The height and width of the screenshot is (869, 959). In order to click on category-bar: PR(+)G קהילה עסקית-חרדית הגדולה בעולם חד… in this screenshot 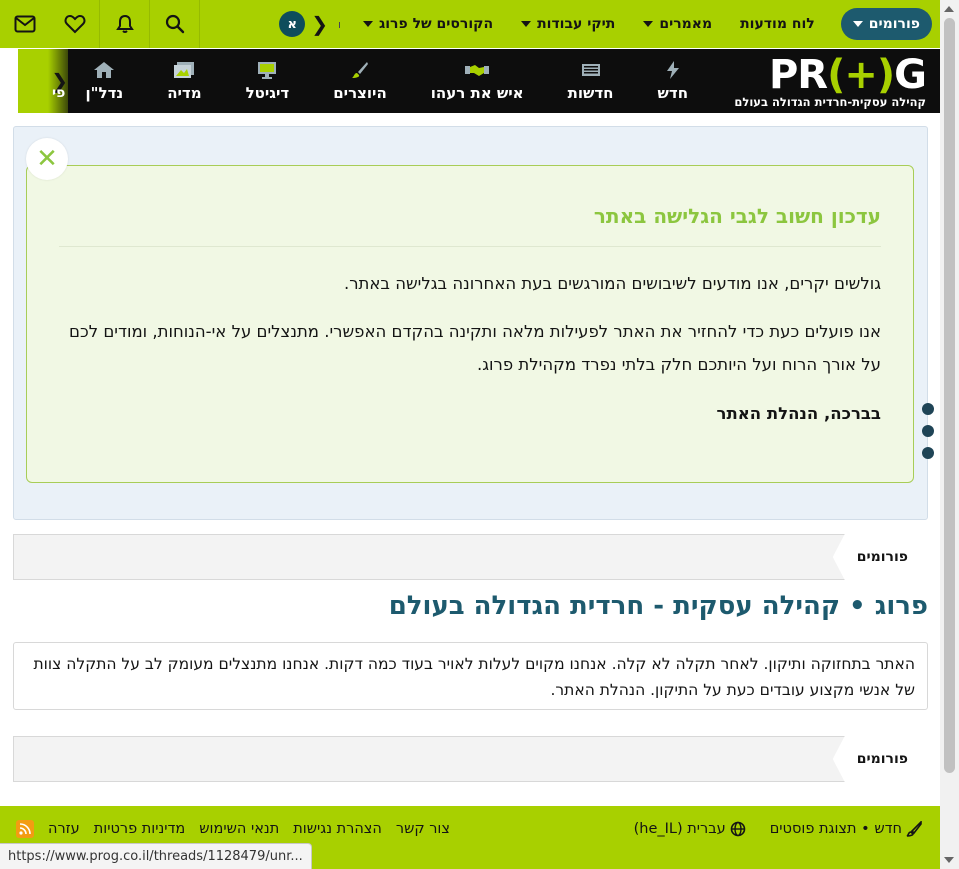, I will do `click(479, 81)`.